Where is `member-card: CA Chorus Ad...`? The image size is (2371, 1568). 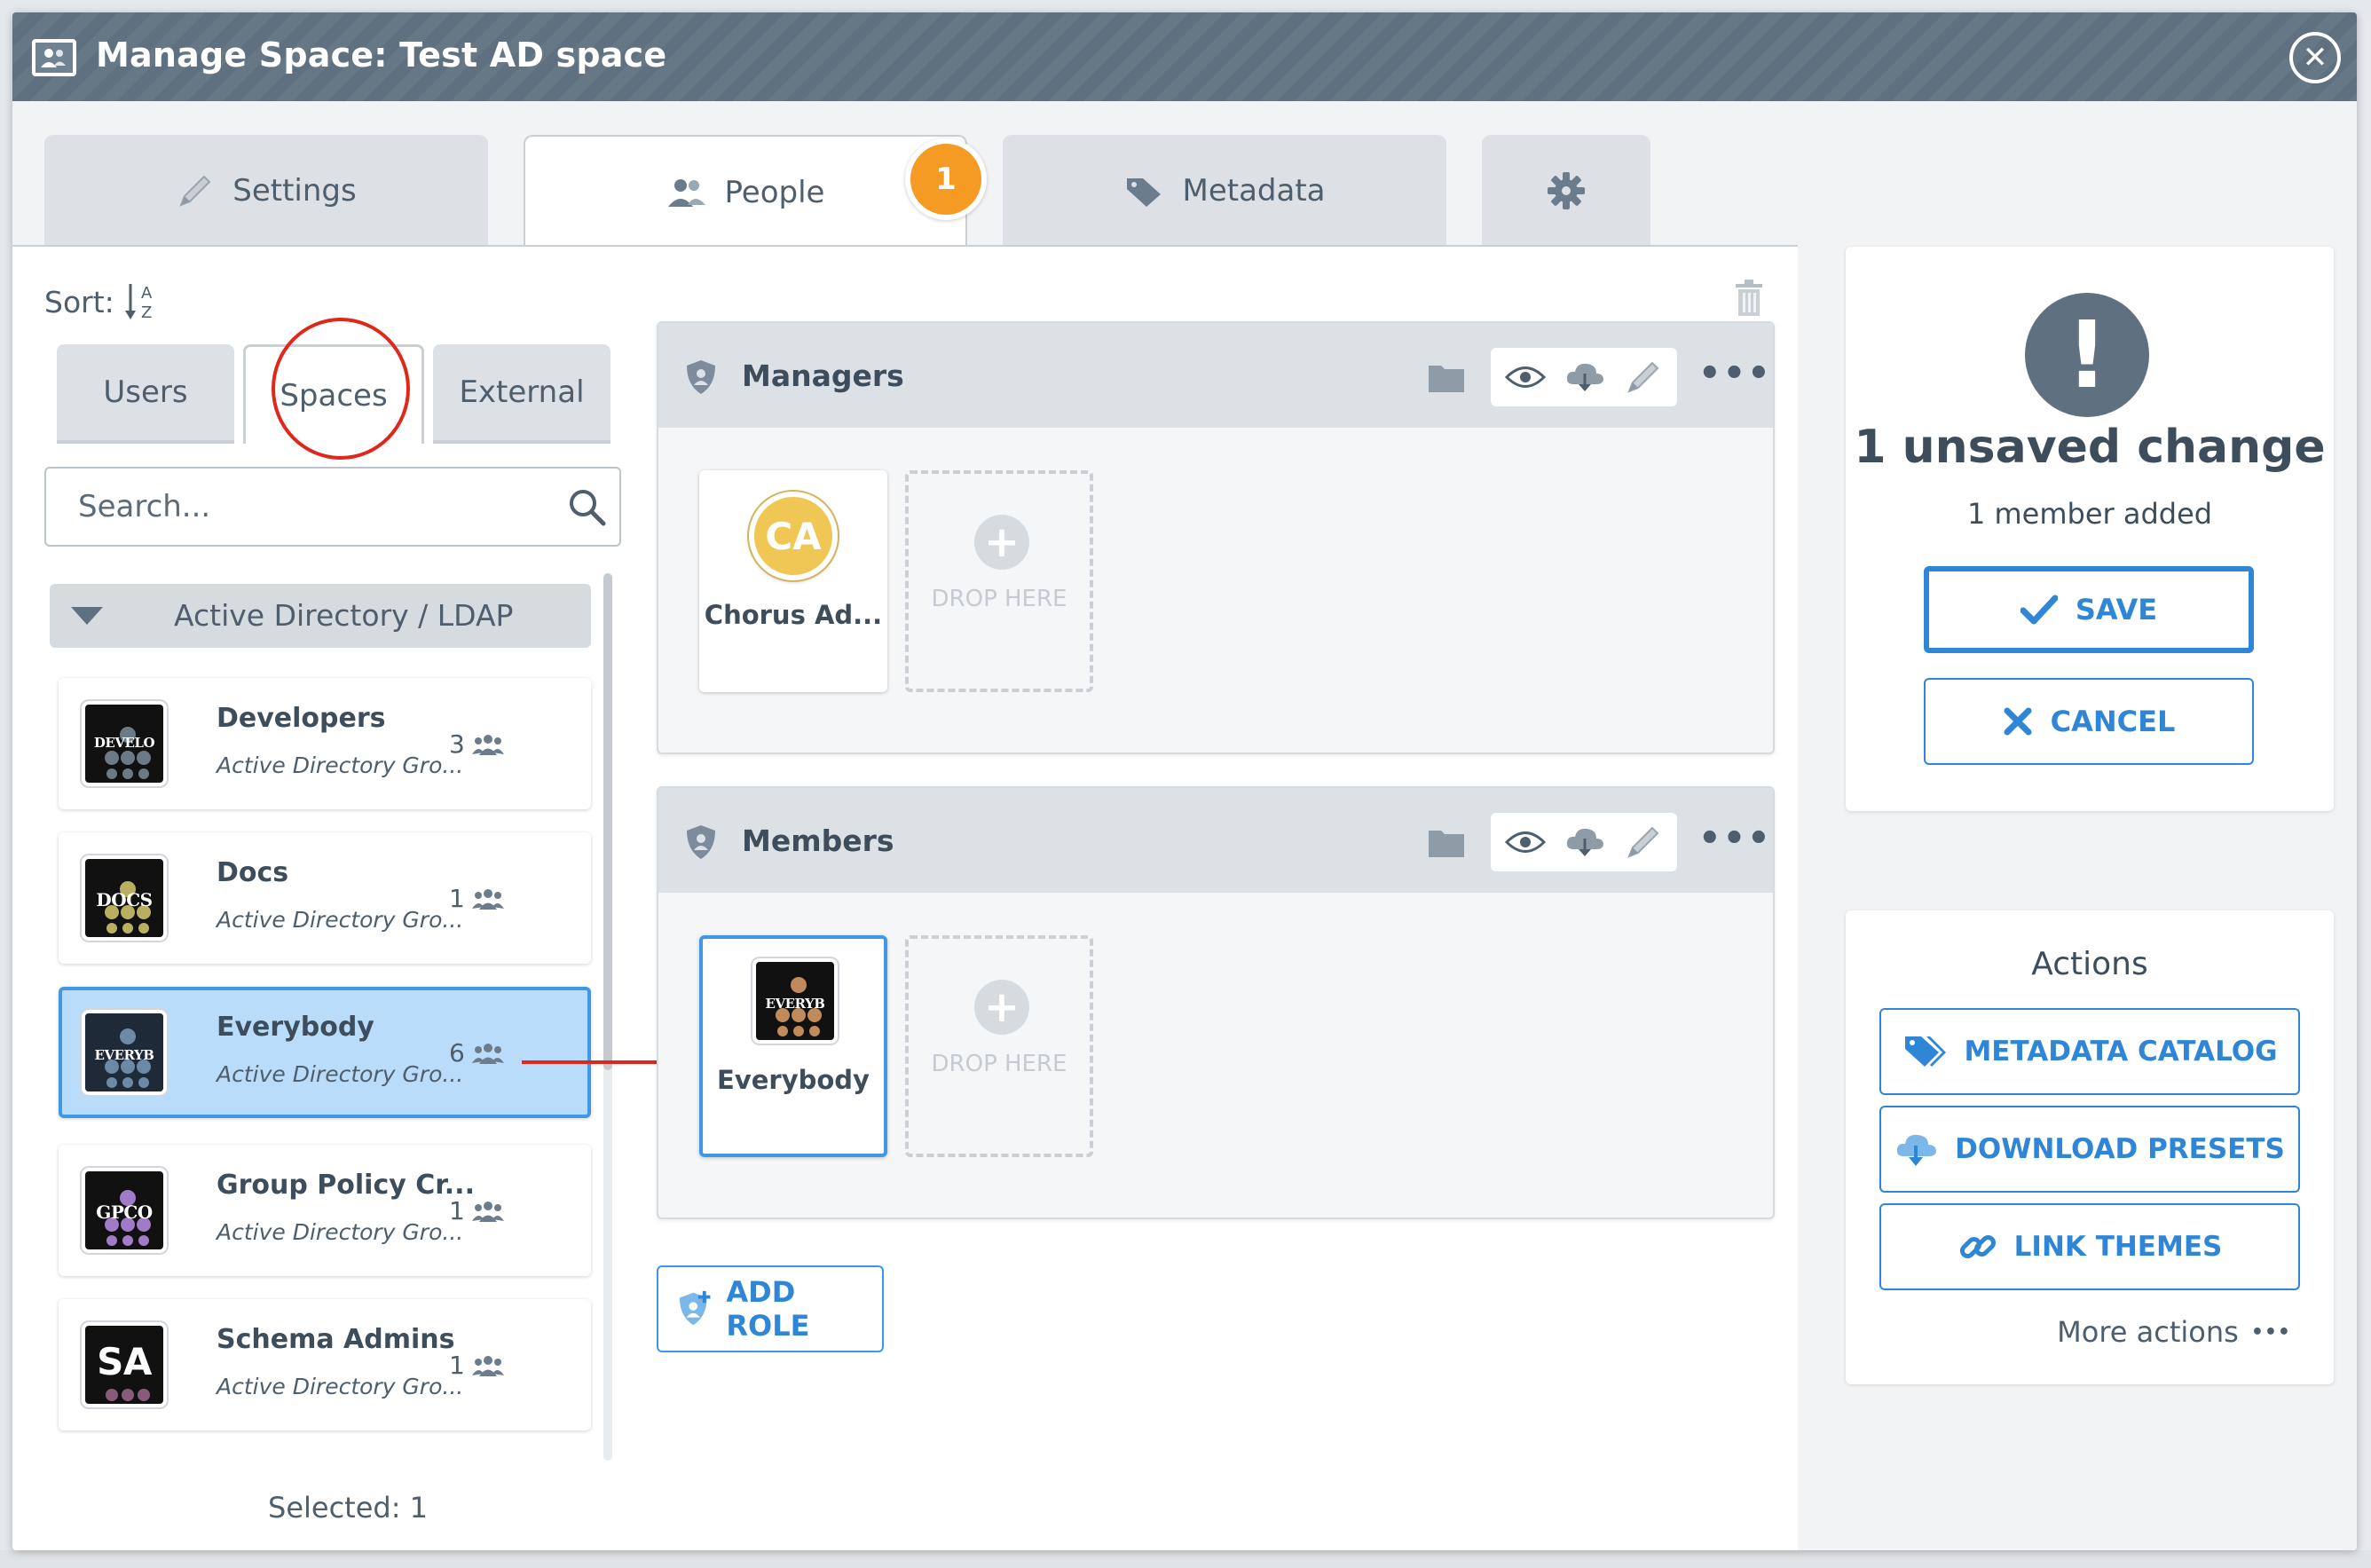
member-card: CA Chorus Ad... is located at coordinates (793, 581).